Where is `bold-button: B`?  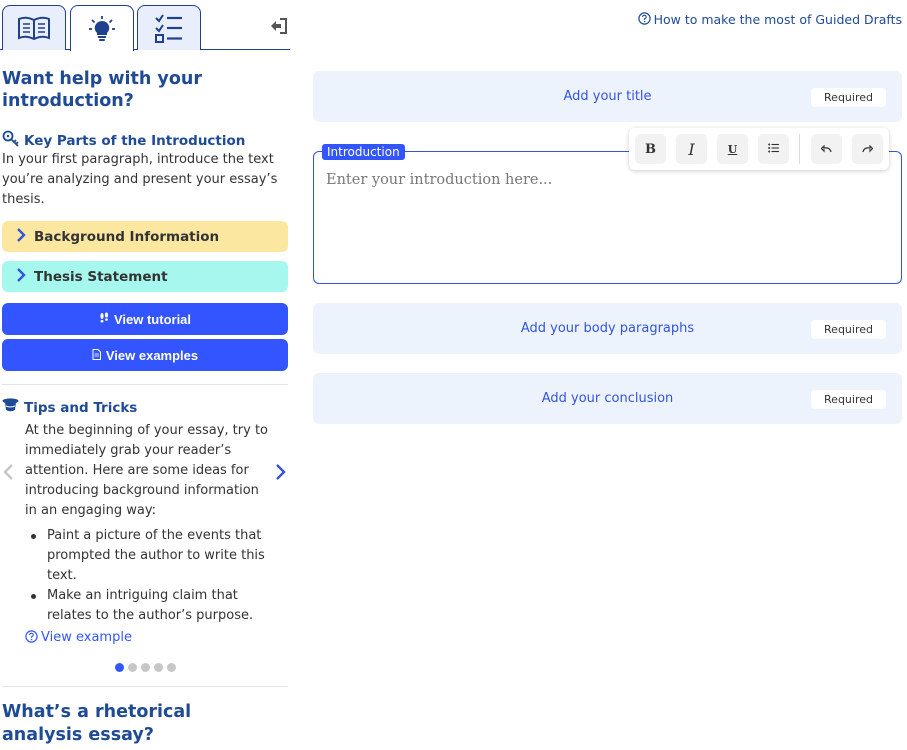
bold-button: B is located at coordinates (650, 149).